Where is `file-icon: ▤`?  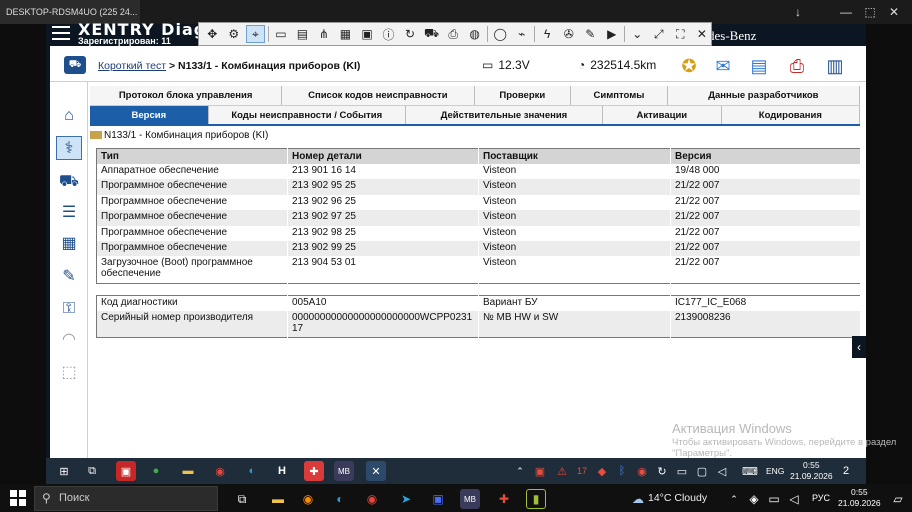
file-icon: ▤ is located at coordinates (302, 34).